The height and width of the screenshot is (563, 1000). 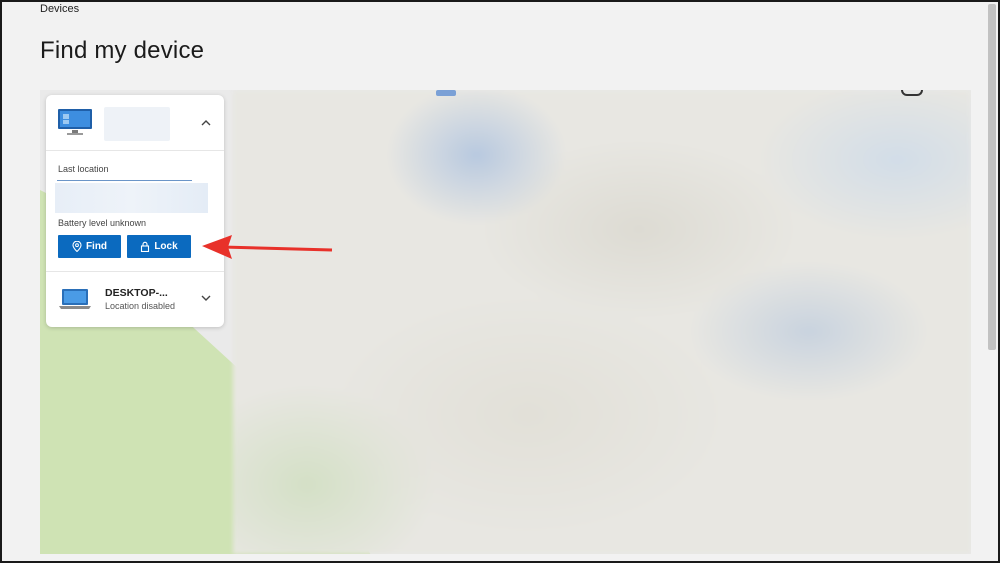 I want to click on scrollbar, so click(x=992, y=177).